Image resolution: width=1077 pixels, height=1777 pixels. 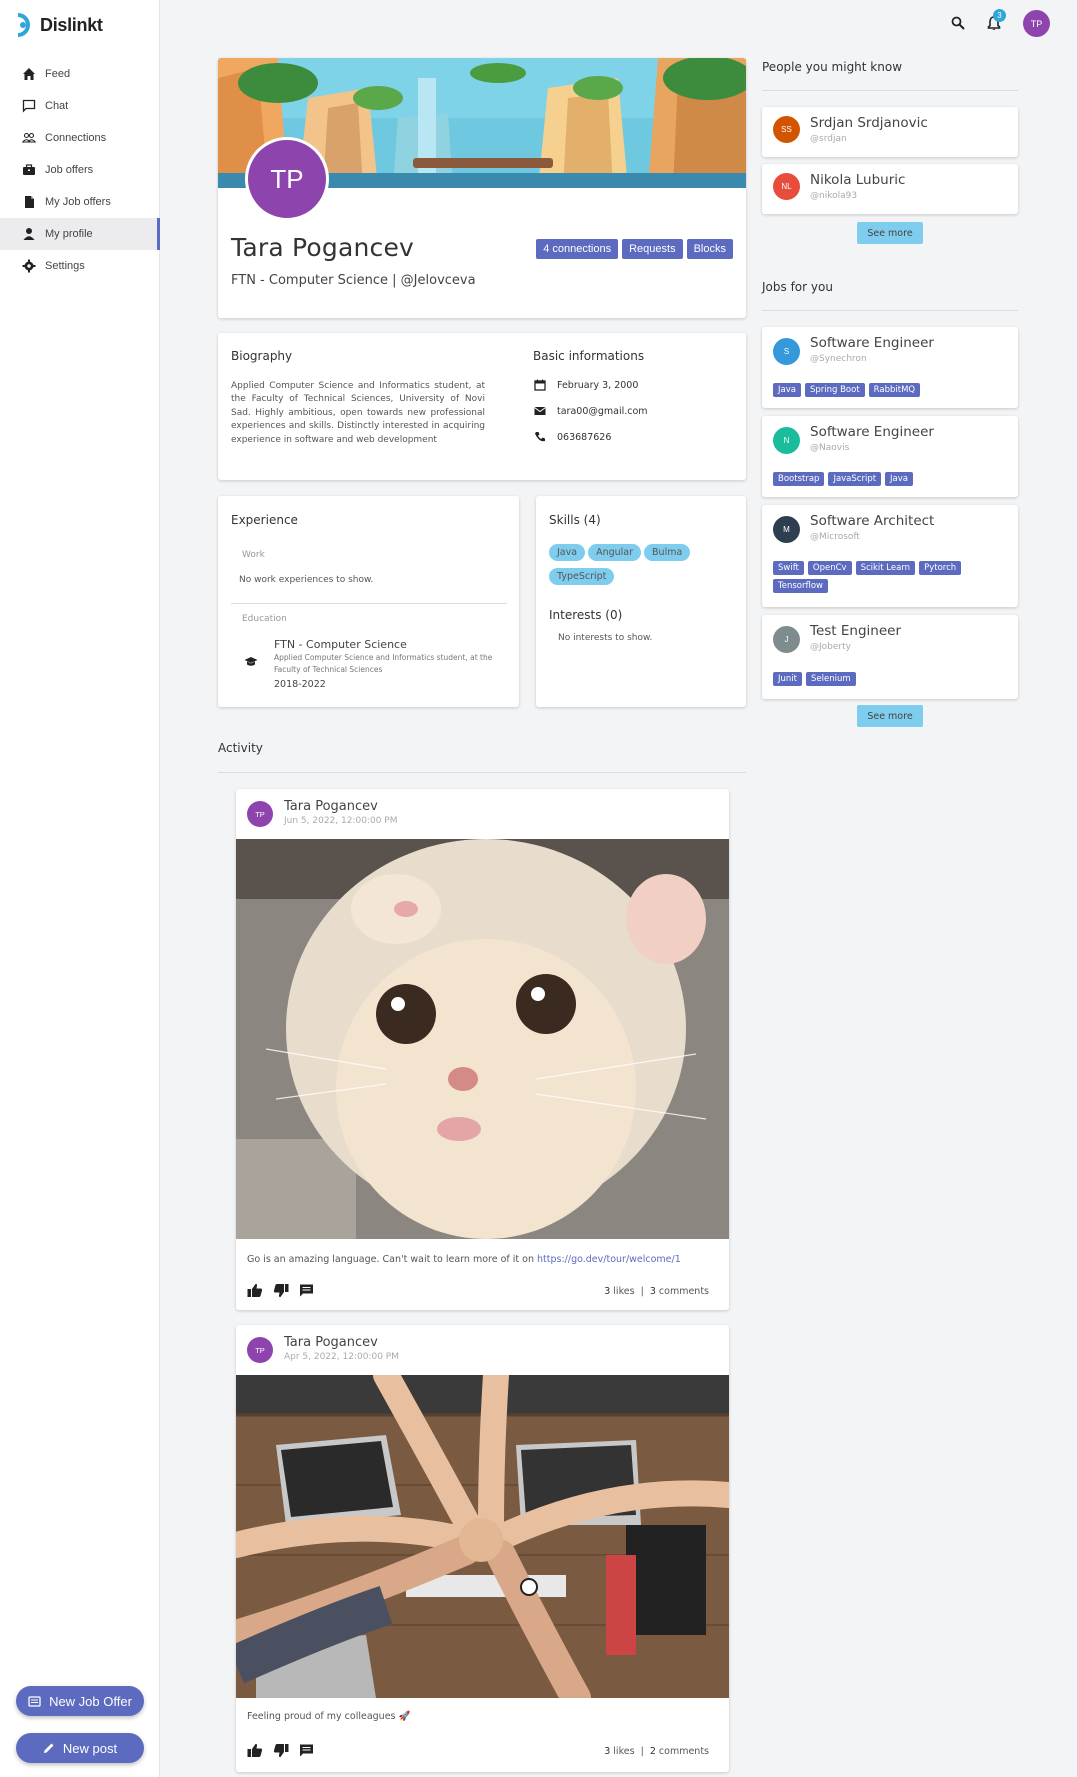 I want to click on briefcase-icon, so click(x=29, y=169).